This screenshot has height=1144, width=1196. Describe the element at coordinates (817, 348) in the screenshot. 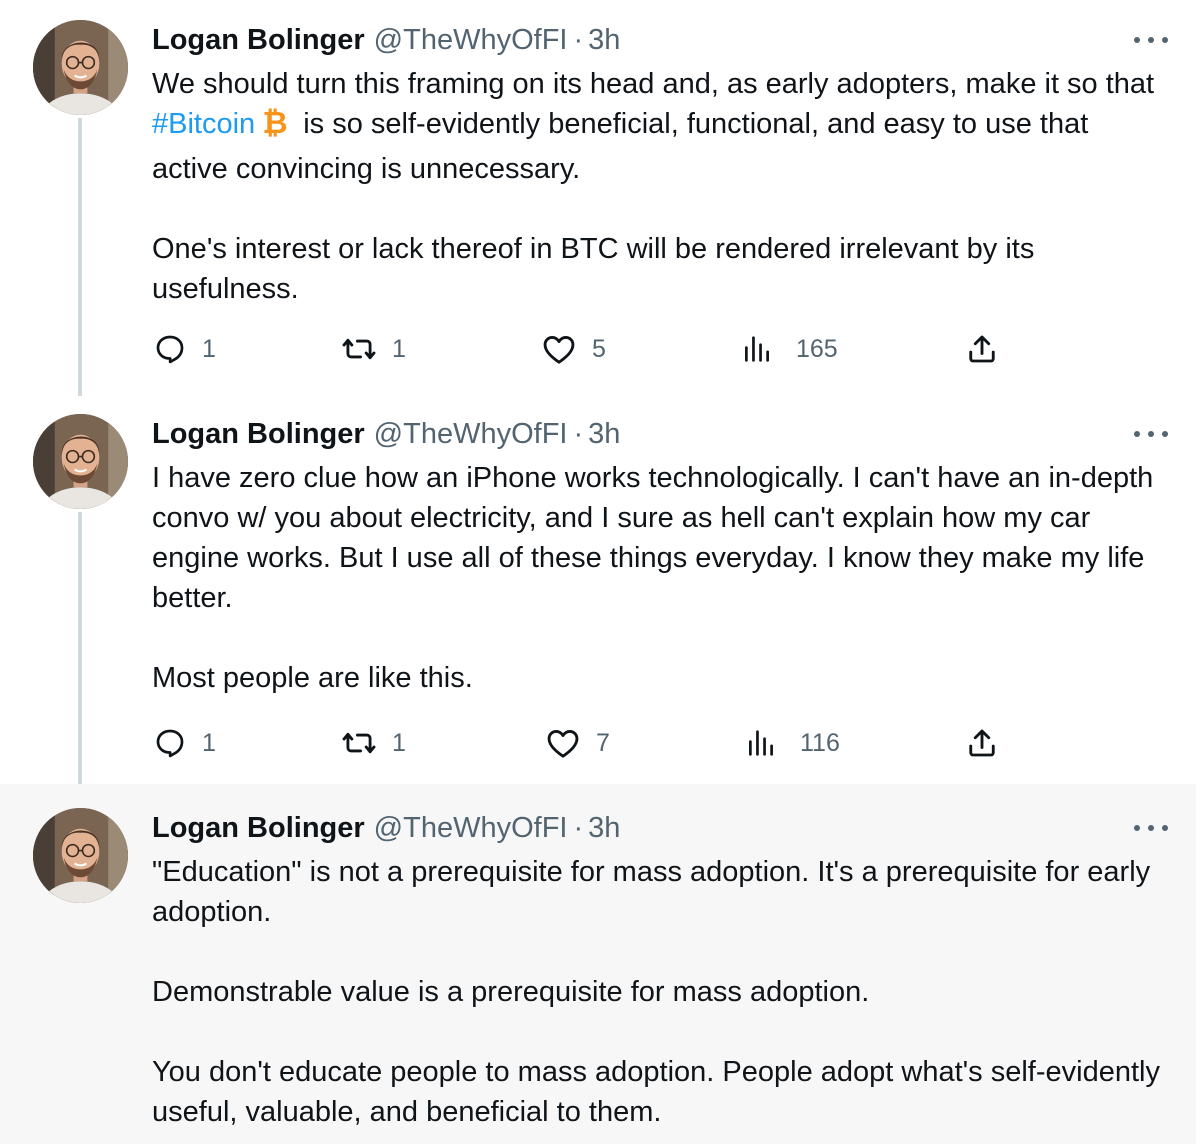

I see `views-count: 165` at that location.